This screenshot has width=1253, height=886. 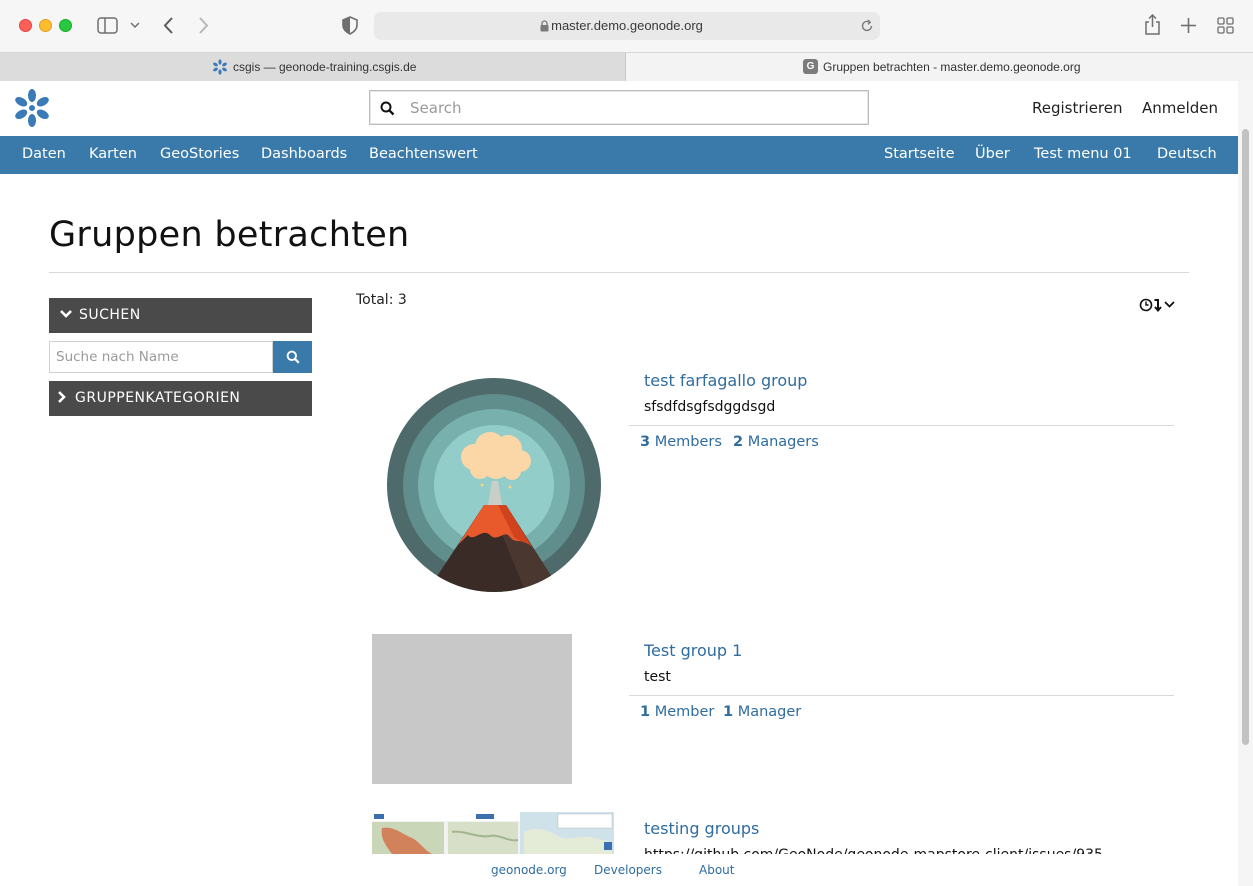 What do you see at coordinates (158, 398) in the screenshot?
I see `categories-panel-label: GRUPPENKATEGORIEN` at bounding box center [158, 398].